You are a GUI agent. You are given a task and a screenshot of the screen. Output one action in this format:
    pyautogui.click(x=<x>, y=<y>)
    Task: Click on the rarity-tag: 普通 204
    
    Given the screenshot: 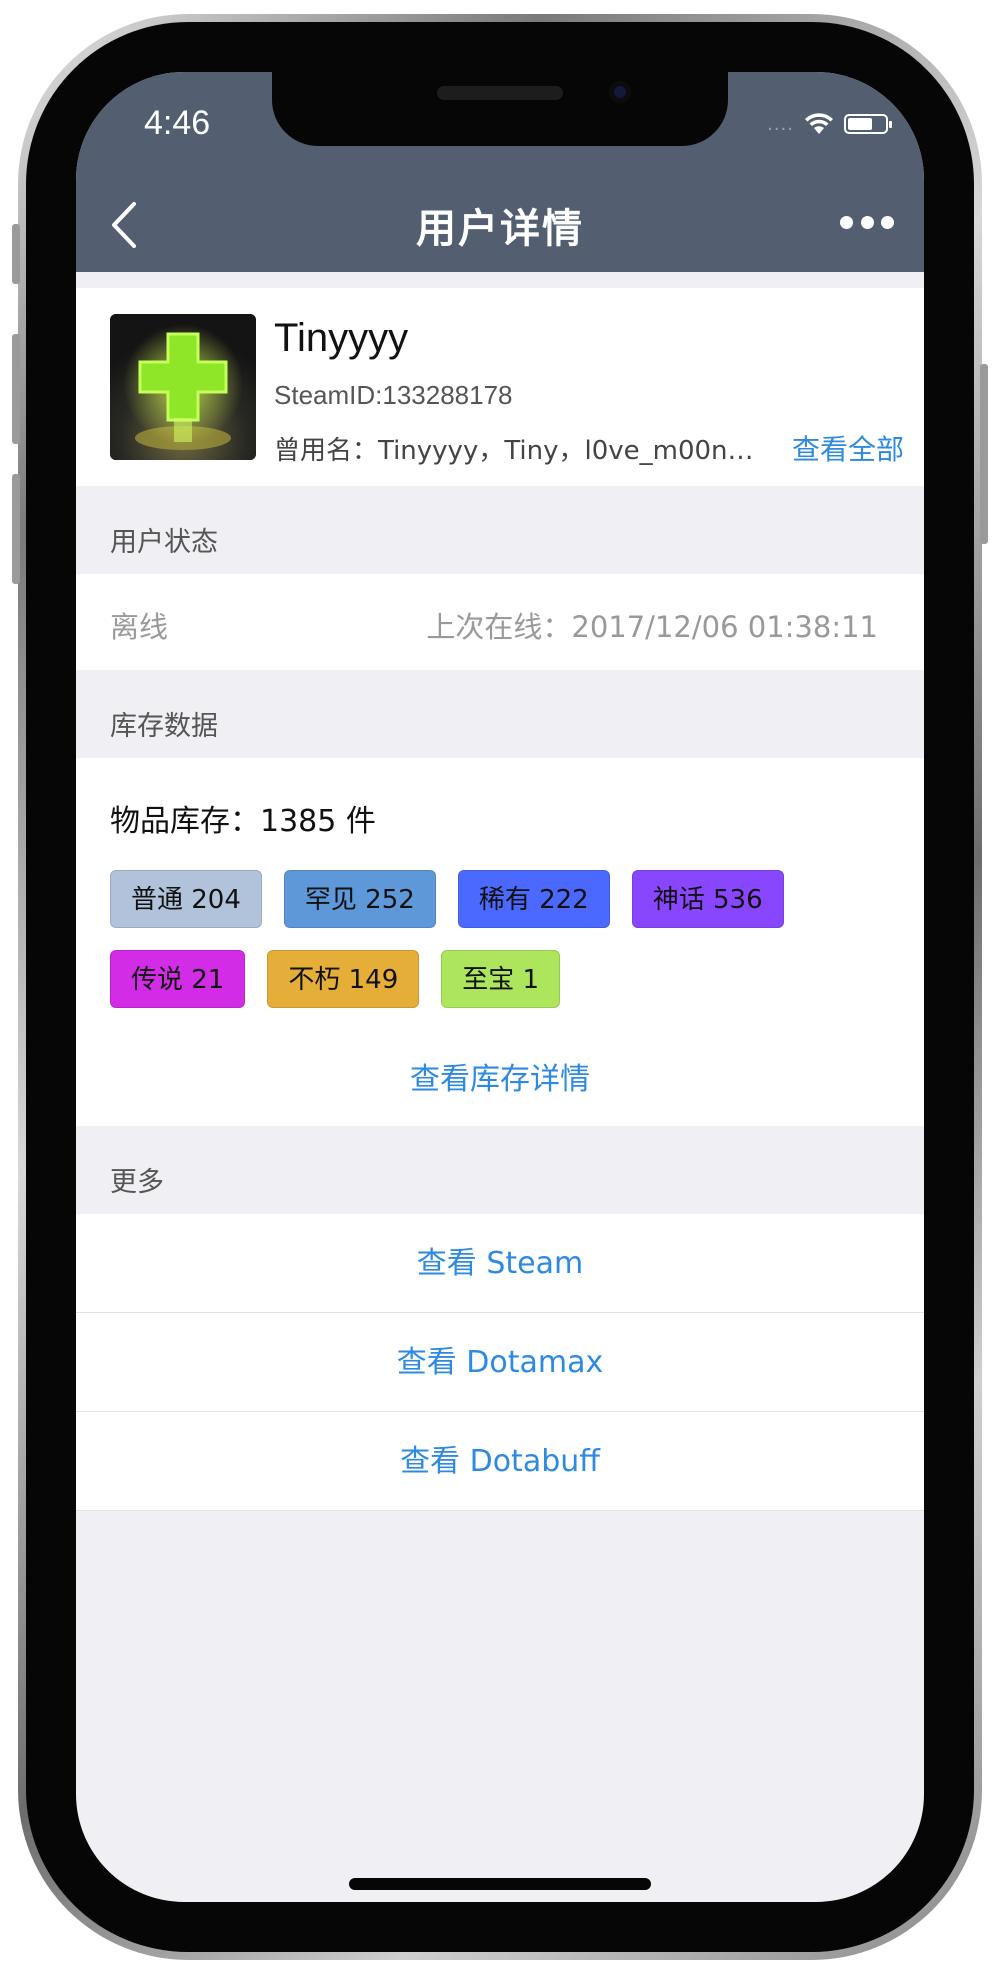 What is the action you would take?
    pyautogui.click(x=186, y=899)
    